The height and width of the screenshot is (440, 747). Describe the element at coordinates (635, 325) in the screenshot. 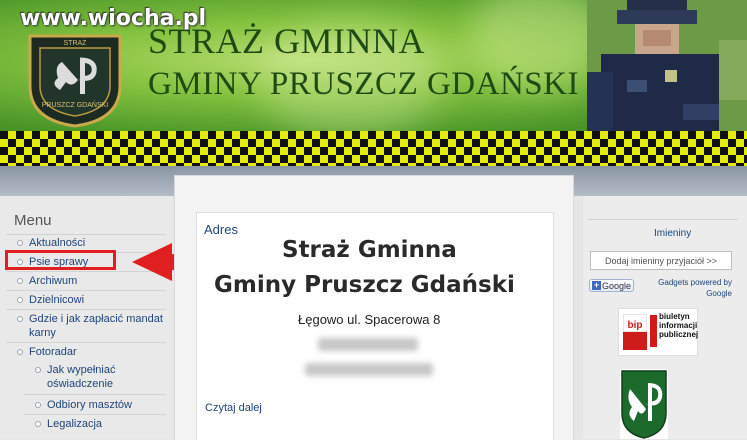

I see `bip-logo-text: bip` at that location.